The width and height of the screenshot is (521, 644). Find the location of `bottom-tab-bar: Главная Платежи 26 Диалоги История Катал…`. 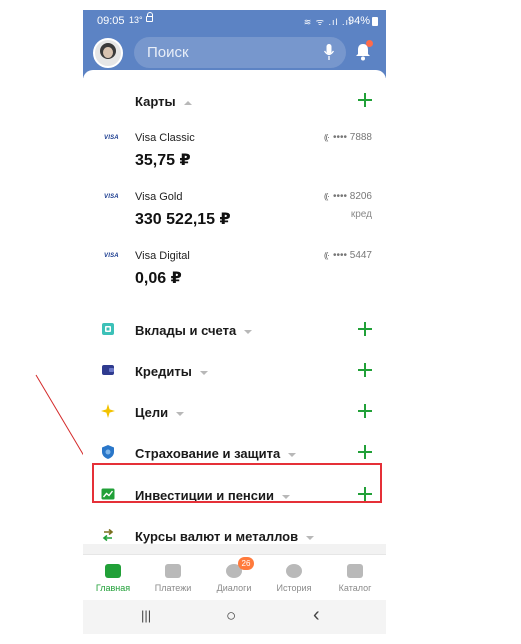

bottom-tab-bar: Главная Платежи 26 Диалоги История Катал… is located at coordinates (234, 577).